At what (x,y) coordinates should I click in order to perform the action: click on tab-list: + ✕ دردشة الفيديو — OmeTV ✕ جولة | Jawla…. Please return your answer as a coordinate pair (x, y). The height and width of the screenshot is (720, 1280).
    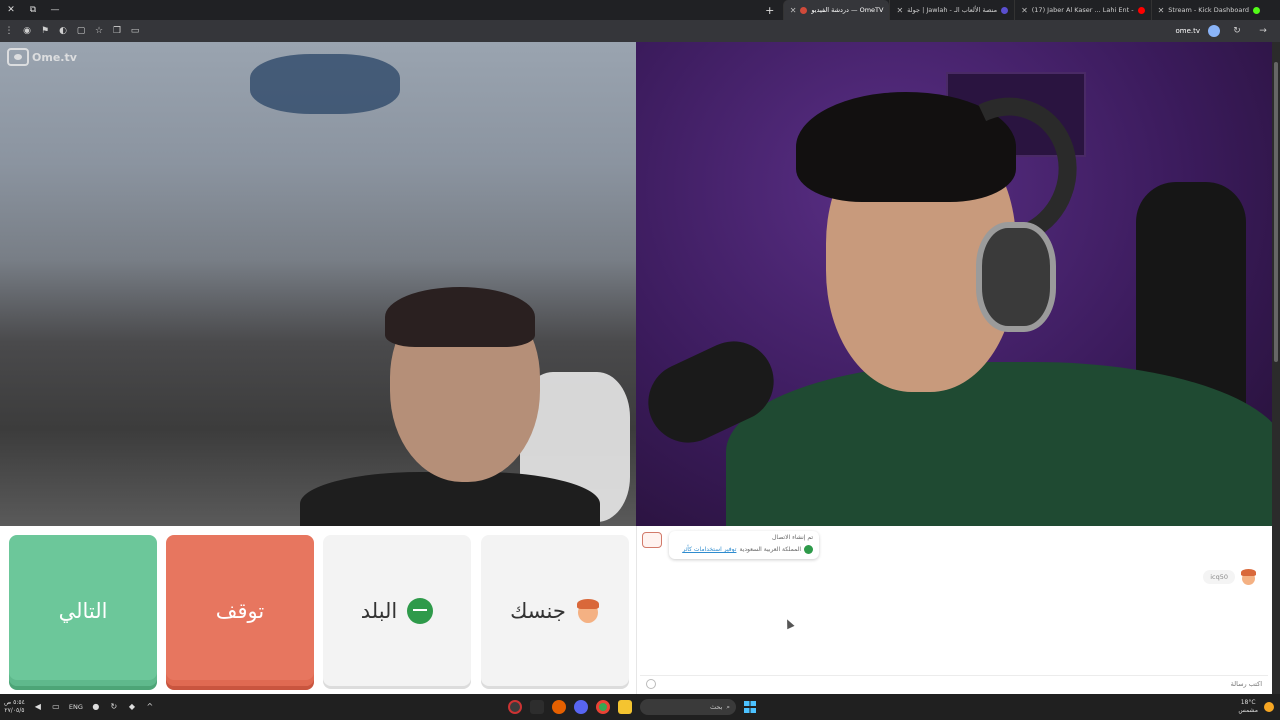
    Looking at the image, I should click on (1013, 10).